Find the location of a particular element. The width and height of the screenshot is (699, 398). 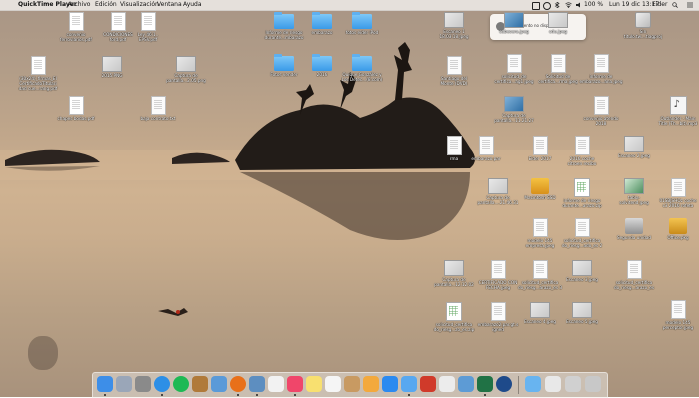

desktop-item: Escaneo 1 18.03.18.jpeg is located at coordinates (454, 25).